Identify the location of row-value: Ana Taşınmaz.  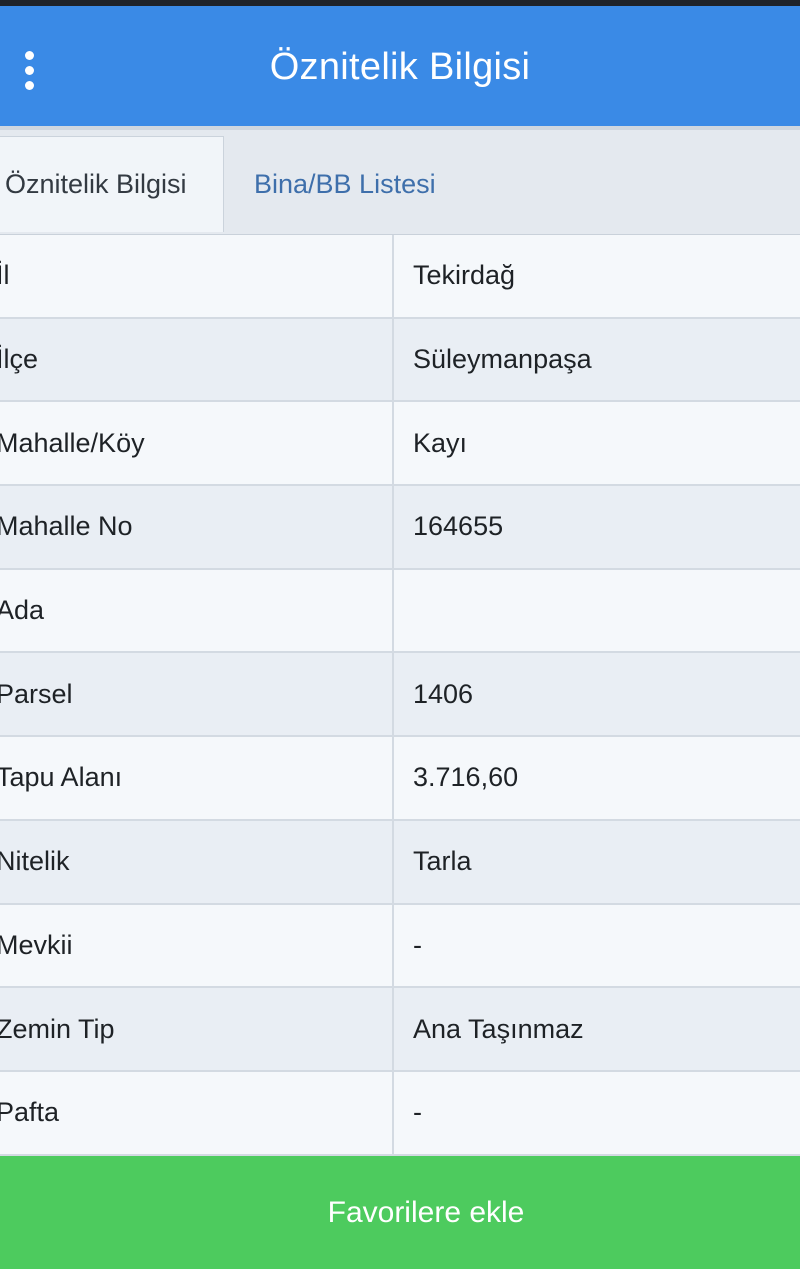
(498, 1028).